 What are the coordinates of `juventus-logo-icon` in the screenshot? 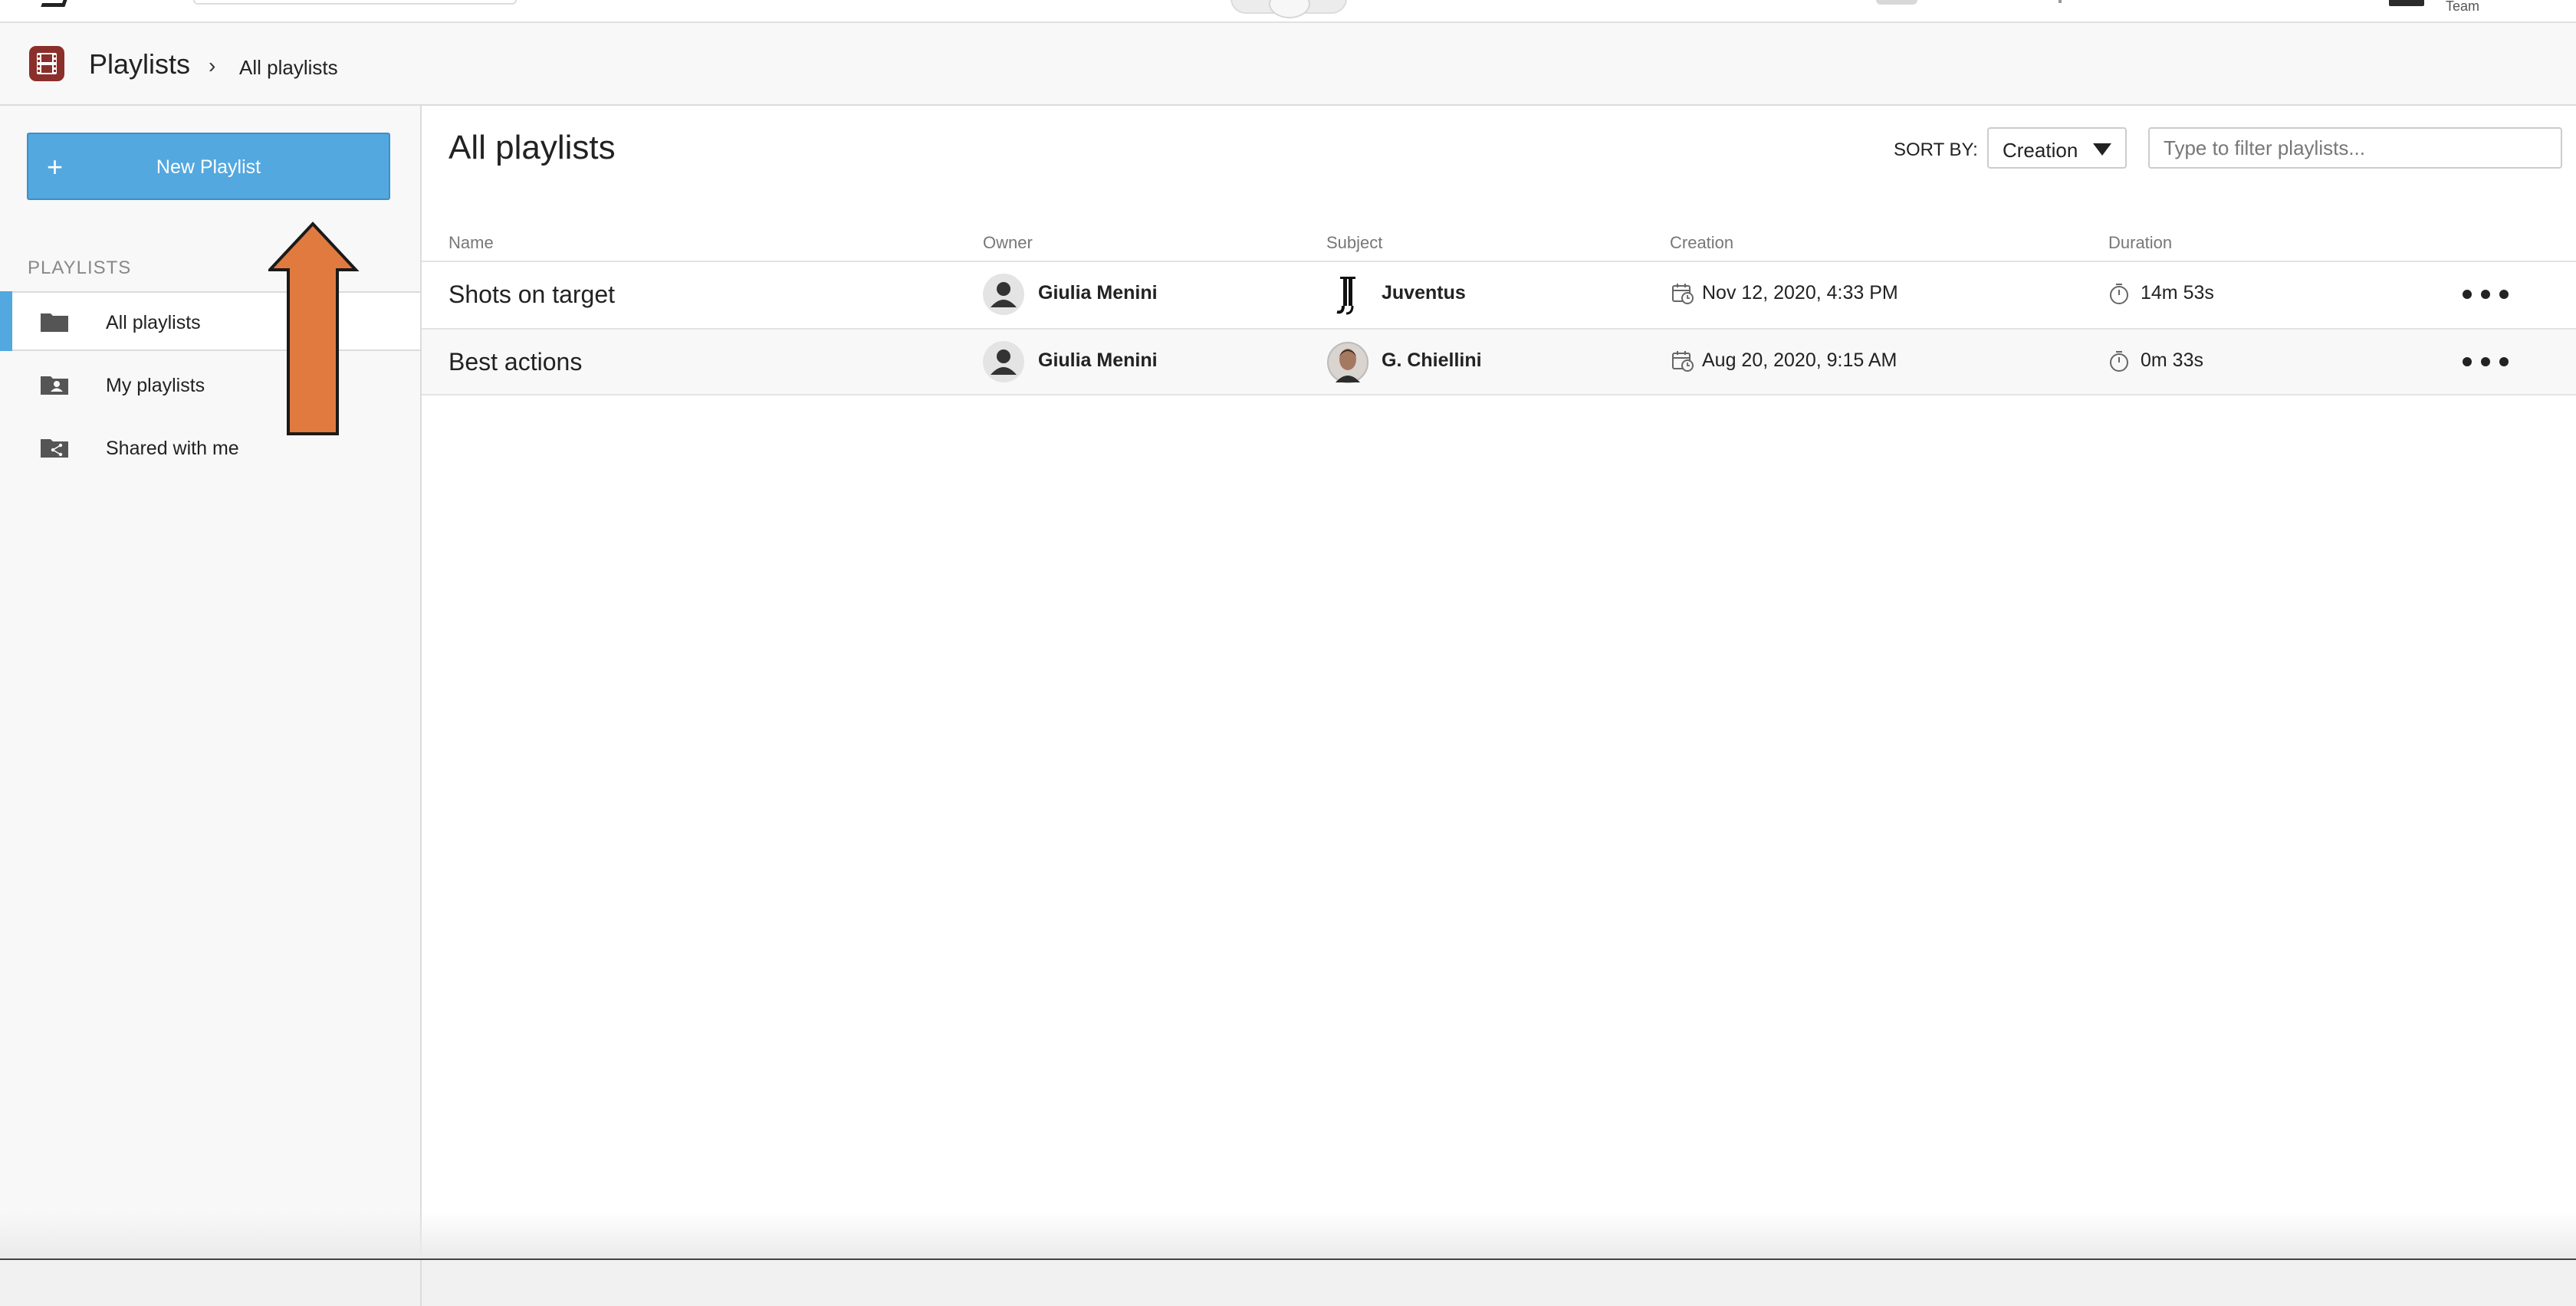 It's located at (1345, 296).